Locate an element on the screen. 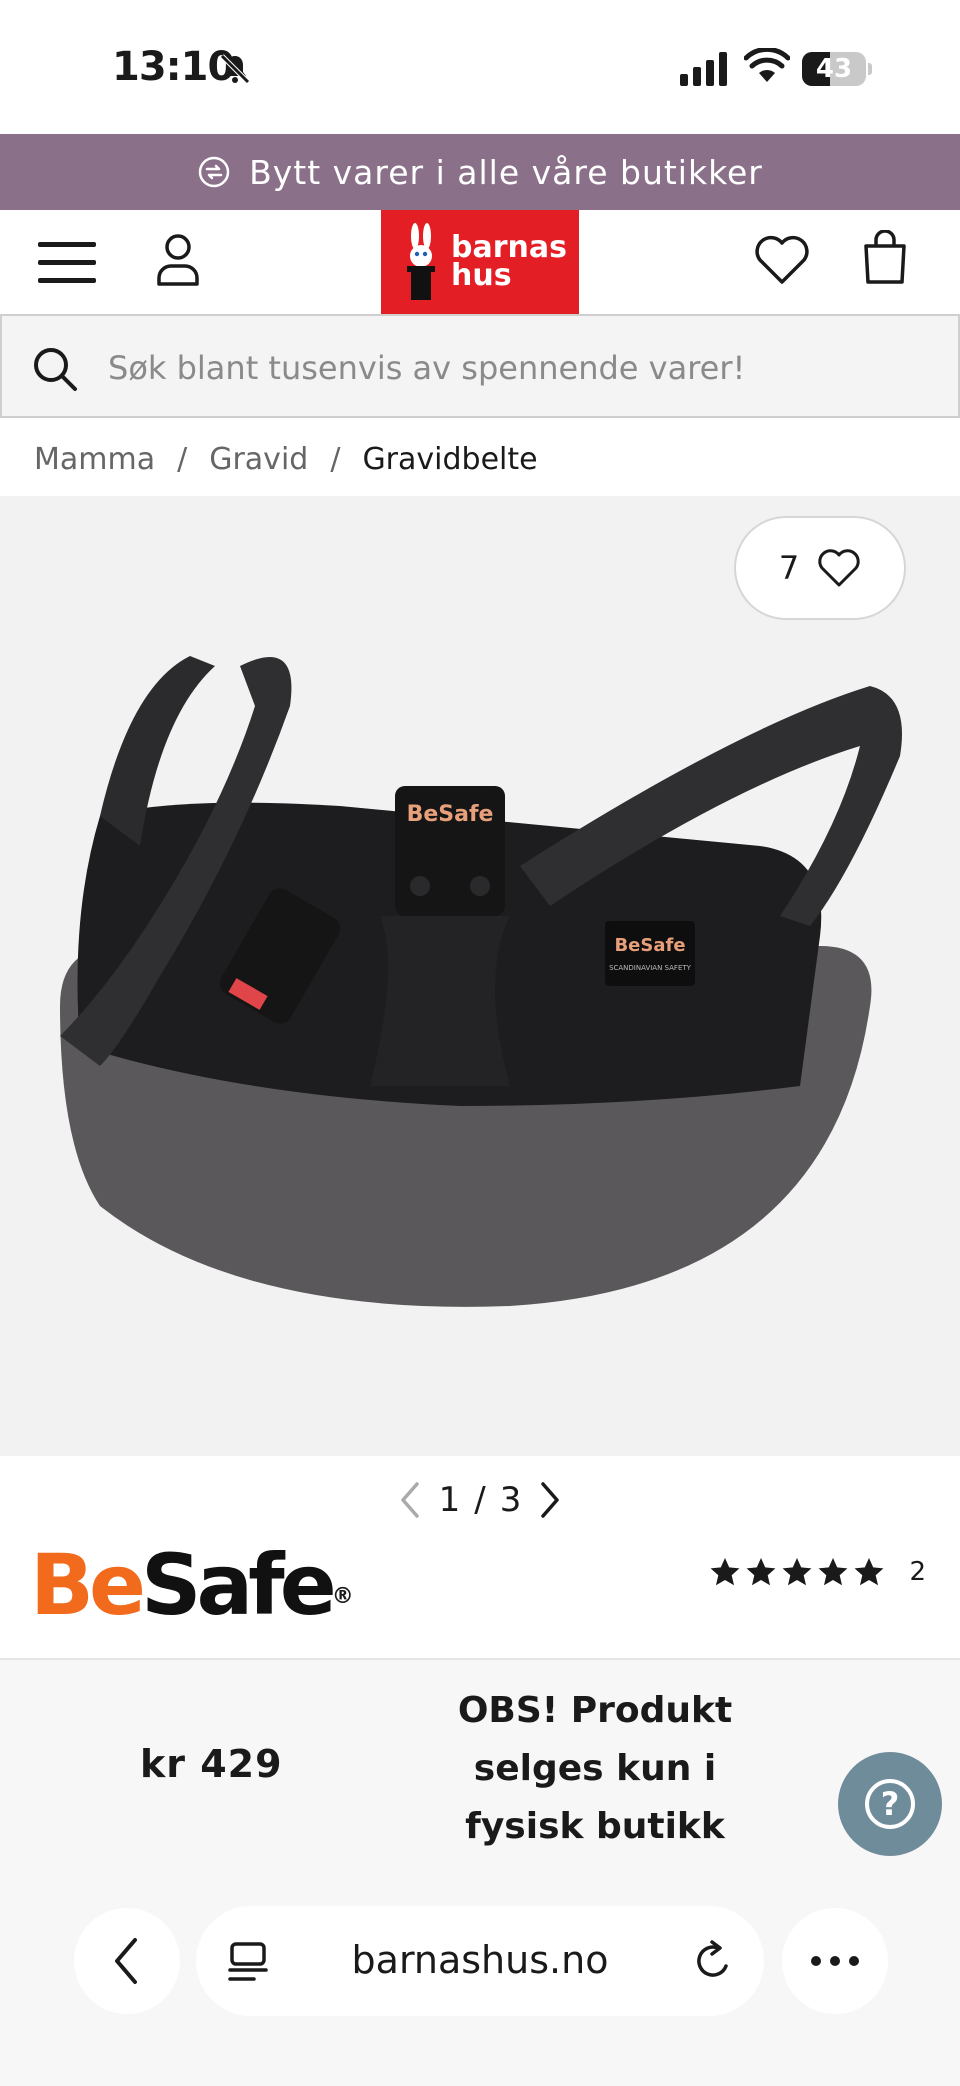 Image resolution: width=960 pixels, height=2086 pixels. signal-icon is located at coordinates (703, 69).